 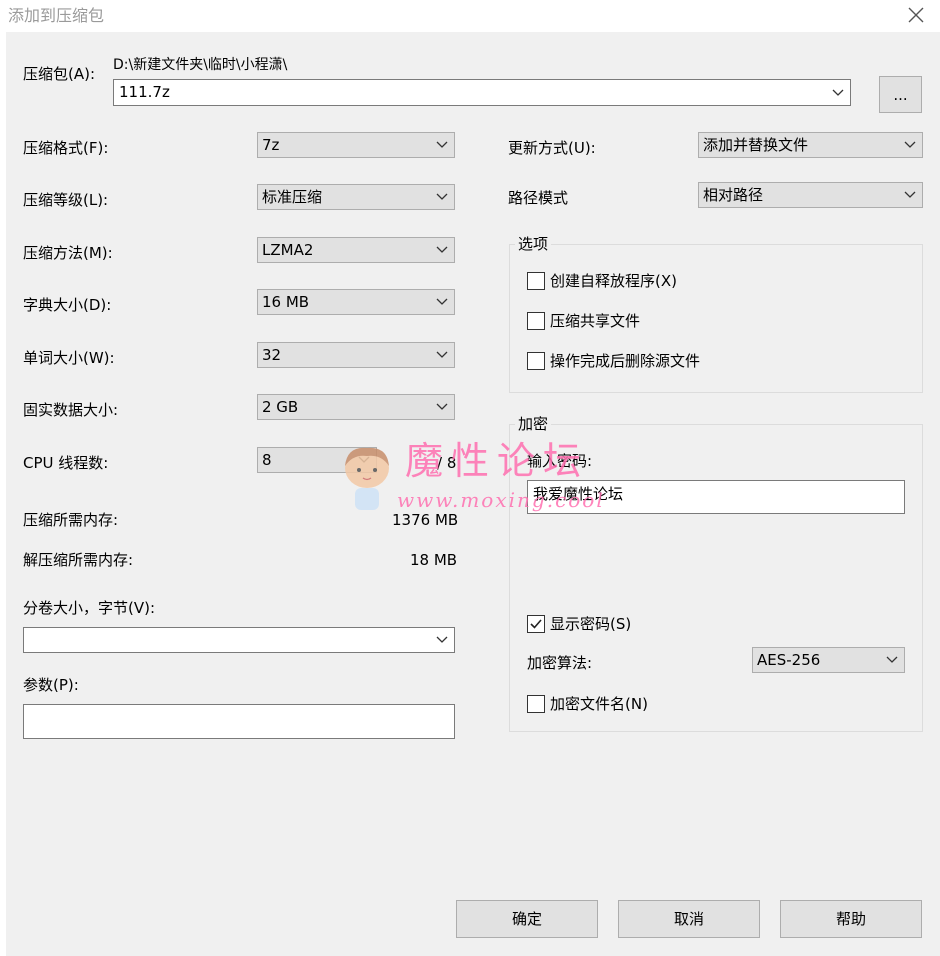 What do you see at coordinates (613, 281) in the screenshot?
I see `sfx-label: 创建自释放程序(X)` at bounding box center [613, 281].